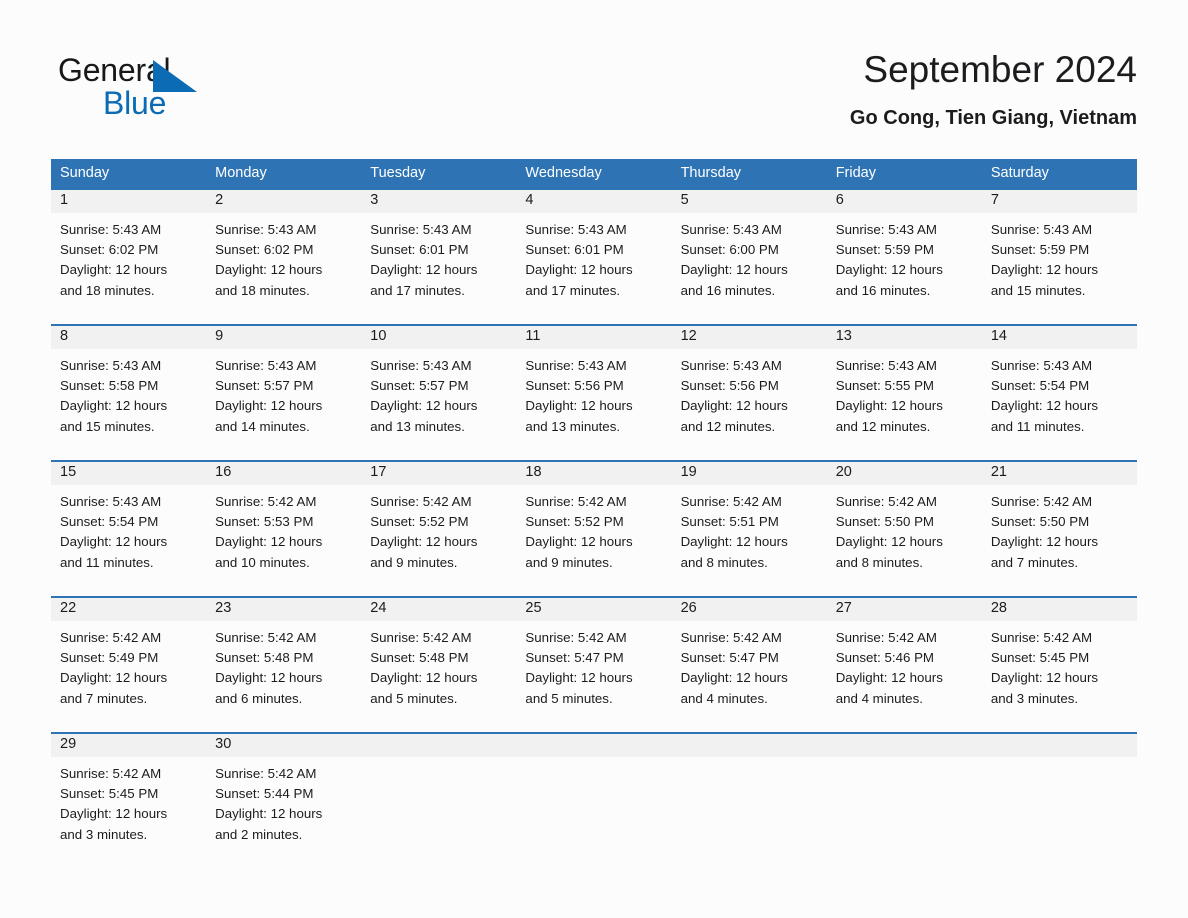  Describe the element at coordinates (904, 201) in the screenshot. I see `day-number: 6` at that location.